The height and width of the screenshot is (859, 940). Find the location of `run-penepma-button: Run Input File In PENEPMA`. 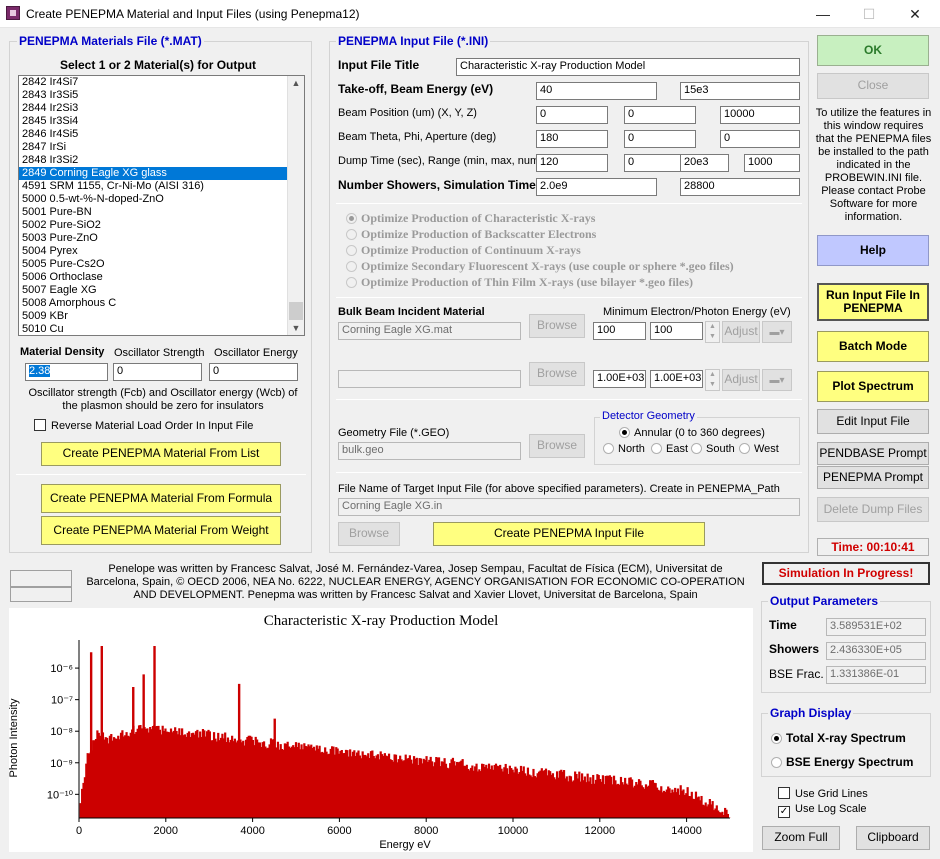

run-penepma-button: Run Input File In PENEPMA is located at coordinates (873, 302).